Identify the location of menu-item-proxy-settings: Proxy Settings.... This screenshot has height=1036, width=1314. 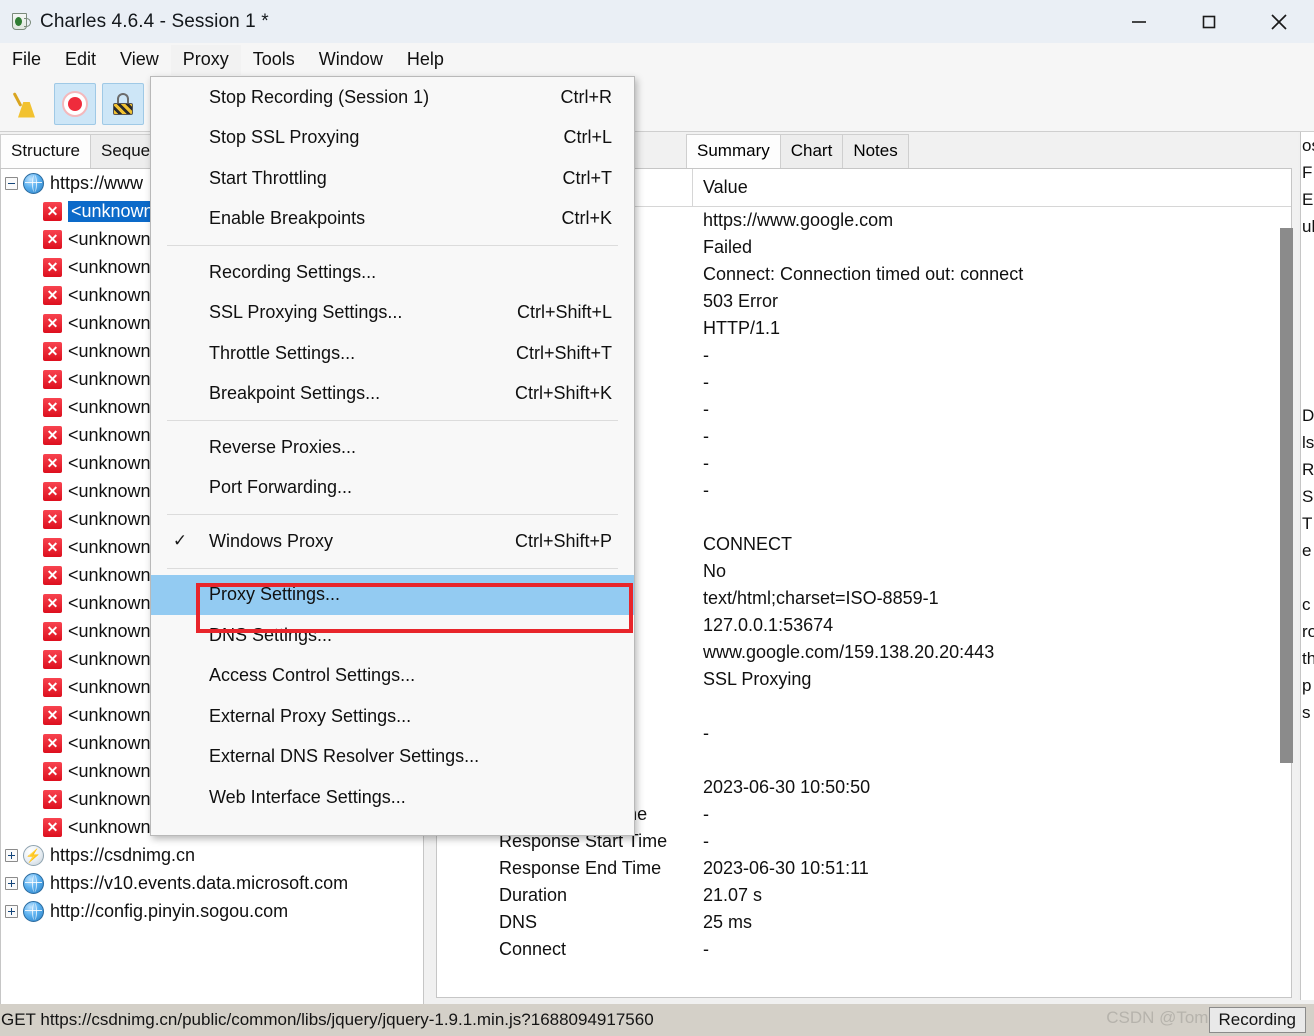
(392, 594).